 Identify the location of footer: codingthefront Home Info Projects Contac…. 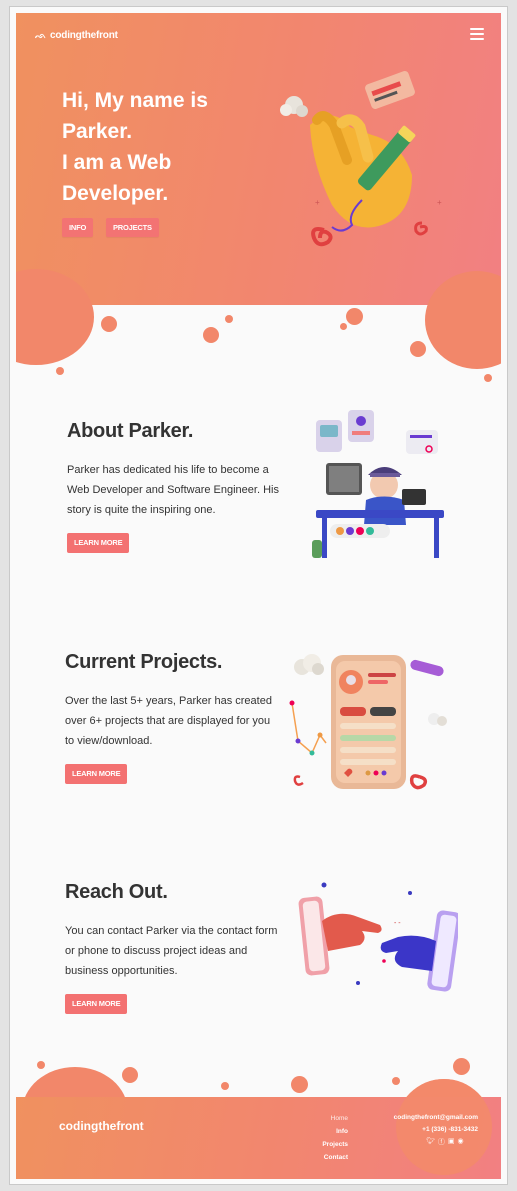
(258, 1129).